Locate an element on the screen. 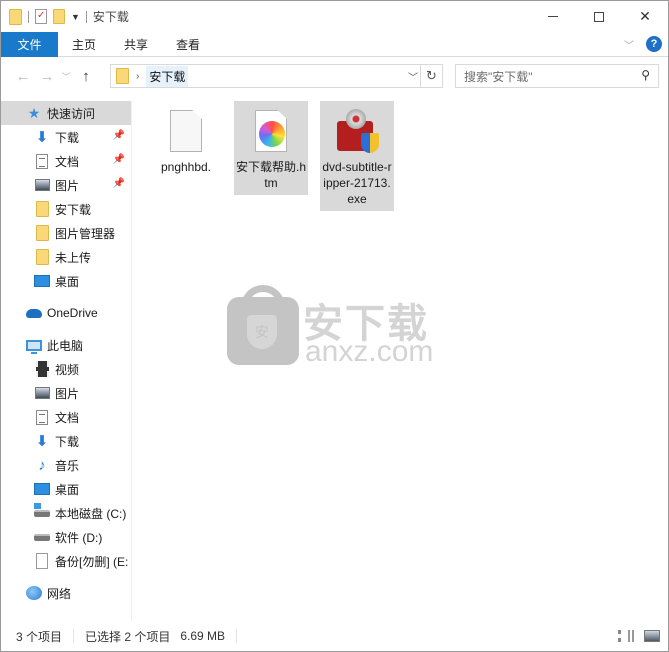  sidebar-item-music: ♪ 音乐 is located at coordinates (66, 465).